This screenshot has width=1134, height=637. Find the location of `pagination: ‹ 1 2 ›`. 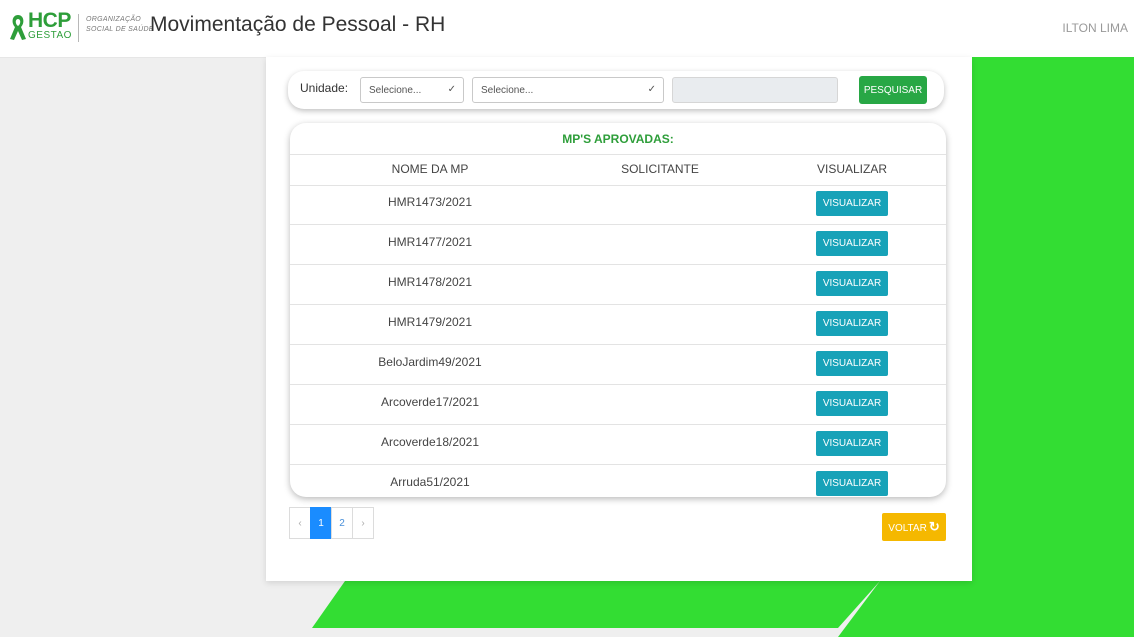

pagination: ‹ 1 2 › is located at coordinates (331, 523).